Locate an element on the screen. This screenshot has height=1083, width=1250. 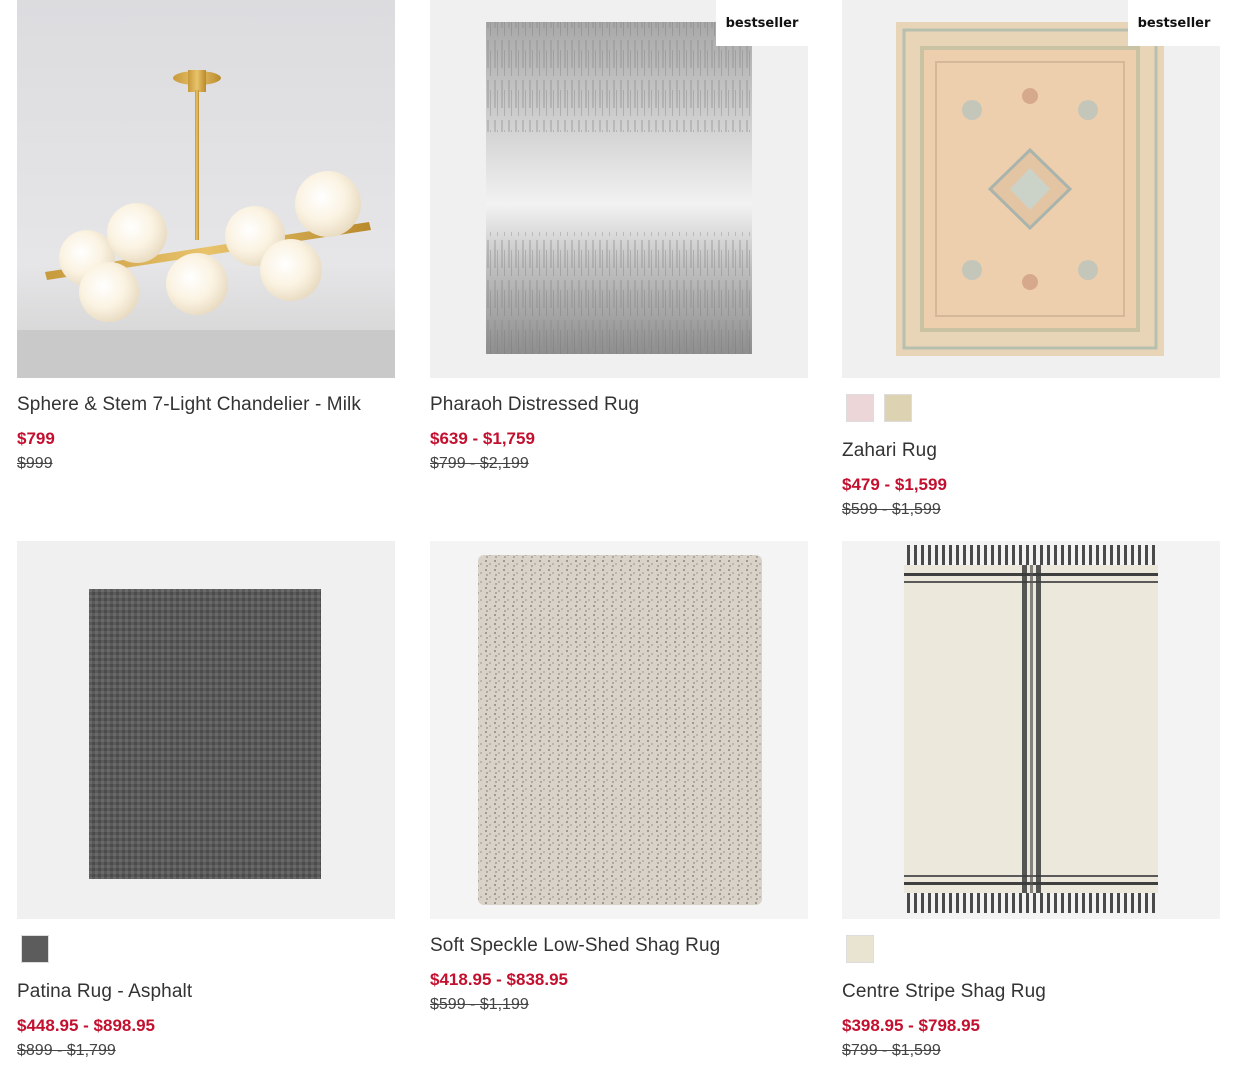
product-name: Centre Stripe Shag Rug is located at coordinates (1031, 992).